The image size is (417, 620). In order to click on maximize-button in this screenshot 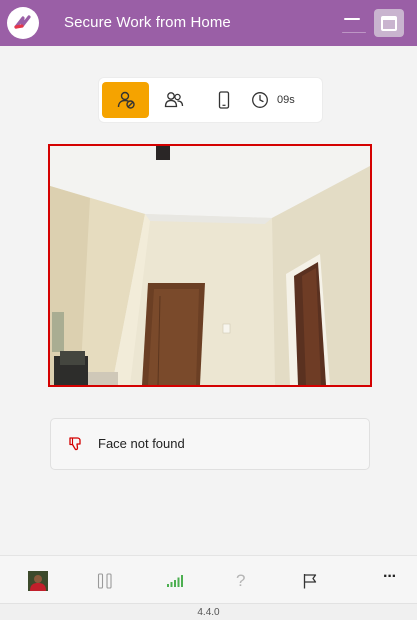, I will do `click(389, 23)`.